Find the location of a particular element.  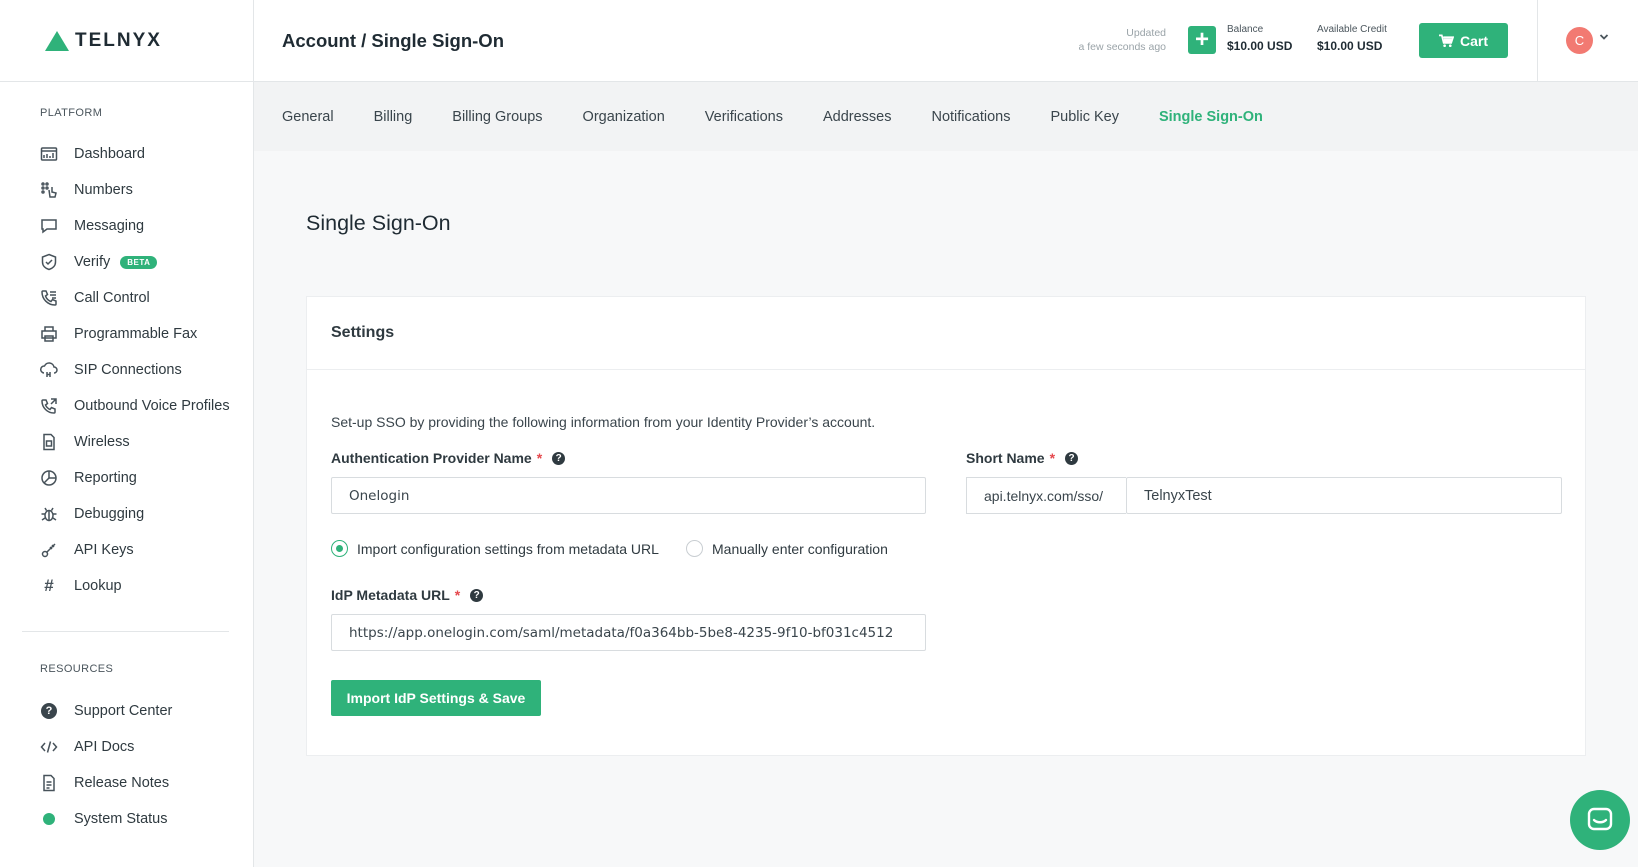

code-icon is located at coordinates (49, 747).